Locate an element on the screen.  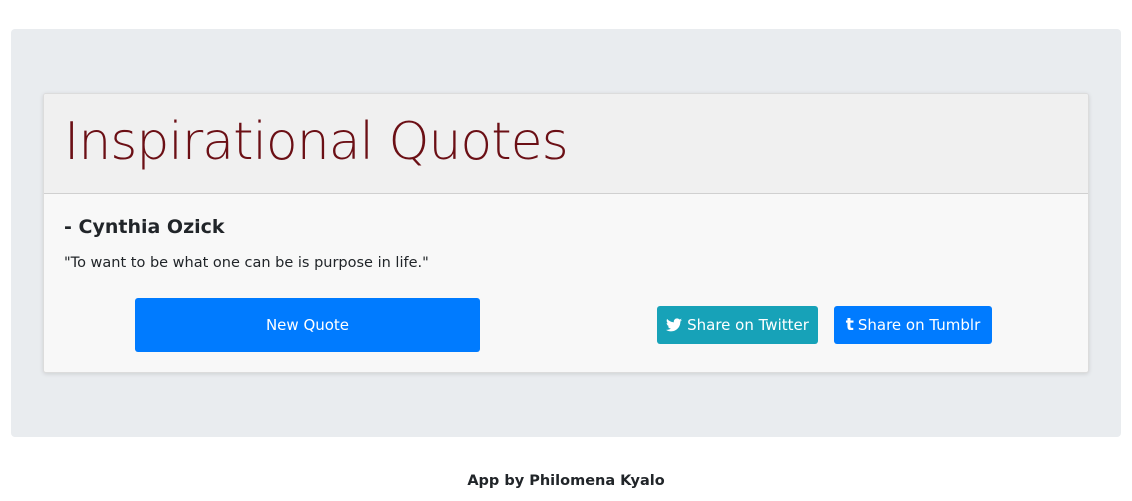
new-quote-label: New Quote is located at coordinates (307, 325).